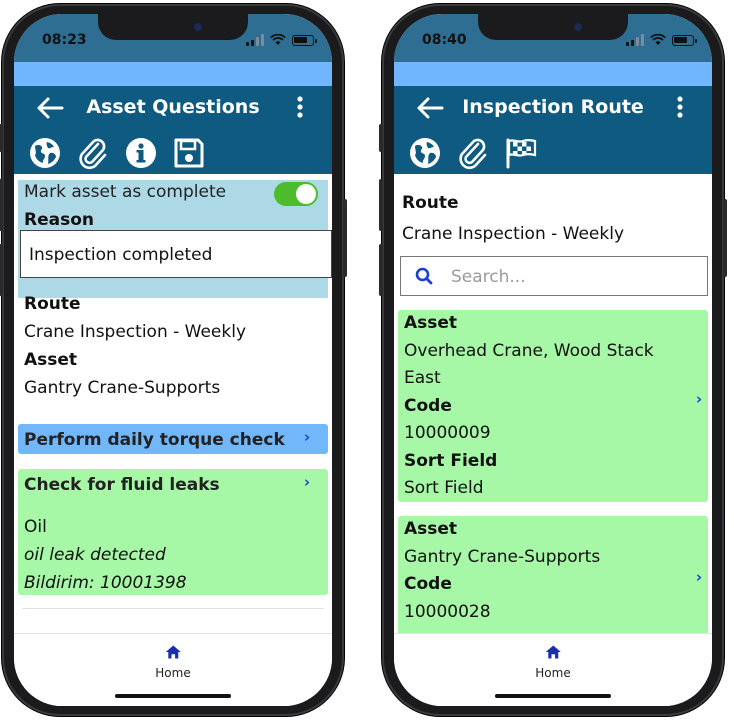 The width and height of the screenshot is (734, 723). Describe the element at coordinates (424, 276) in the screenshot. I see `search-icon` at that location.